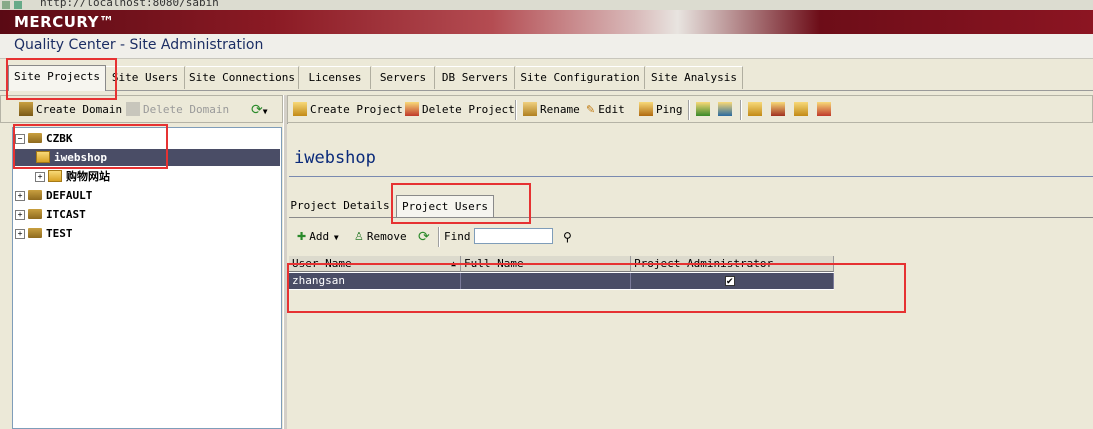 The image size is (1093, 429). Describe the element at coordinates (66, 214) in the screenshot. I see `node-label: ITCAST` at that location.